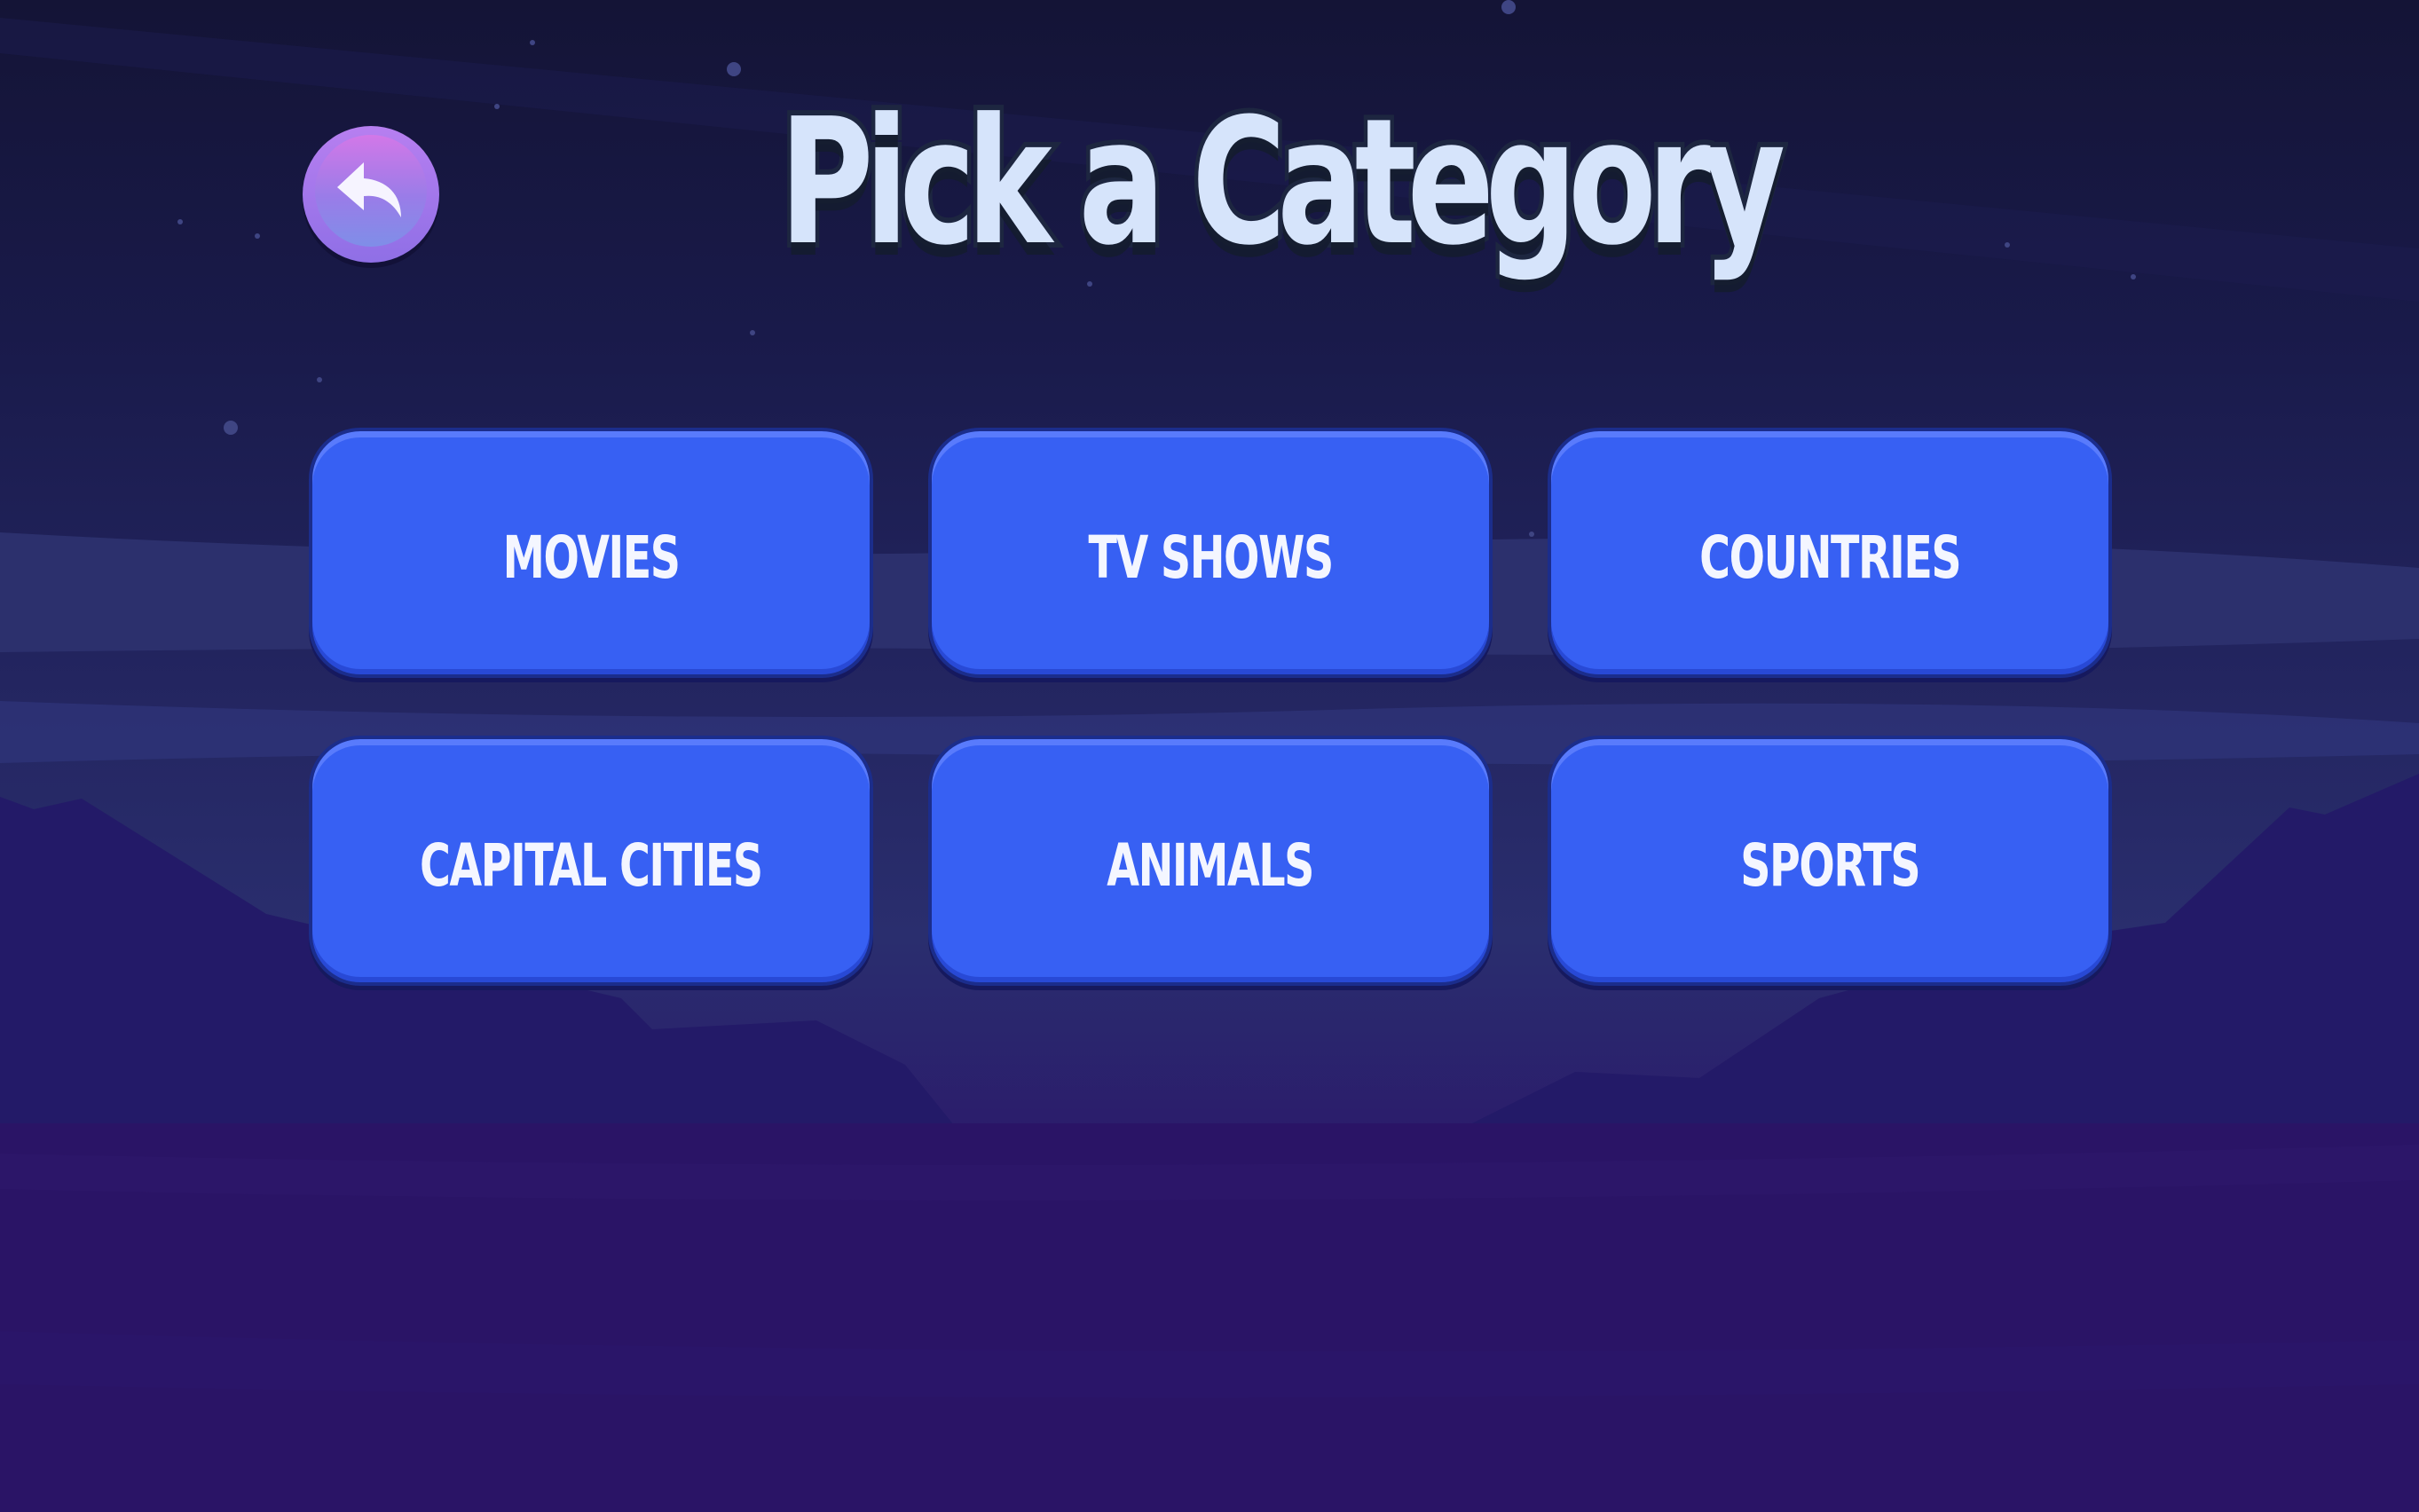 The image size is (2419, 1512). Describe the element at coordinates (1211, 866) in the screenshot. I see `category-label: ANIMALS` at that location.